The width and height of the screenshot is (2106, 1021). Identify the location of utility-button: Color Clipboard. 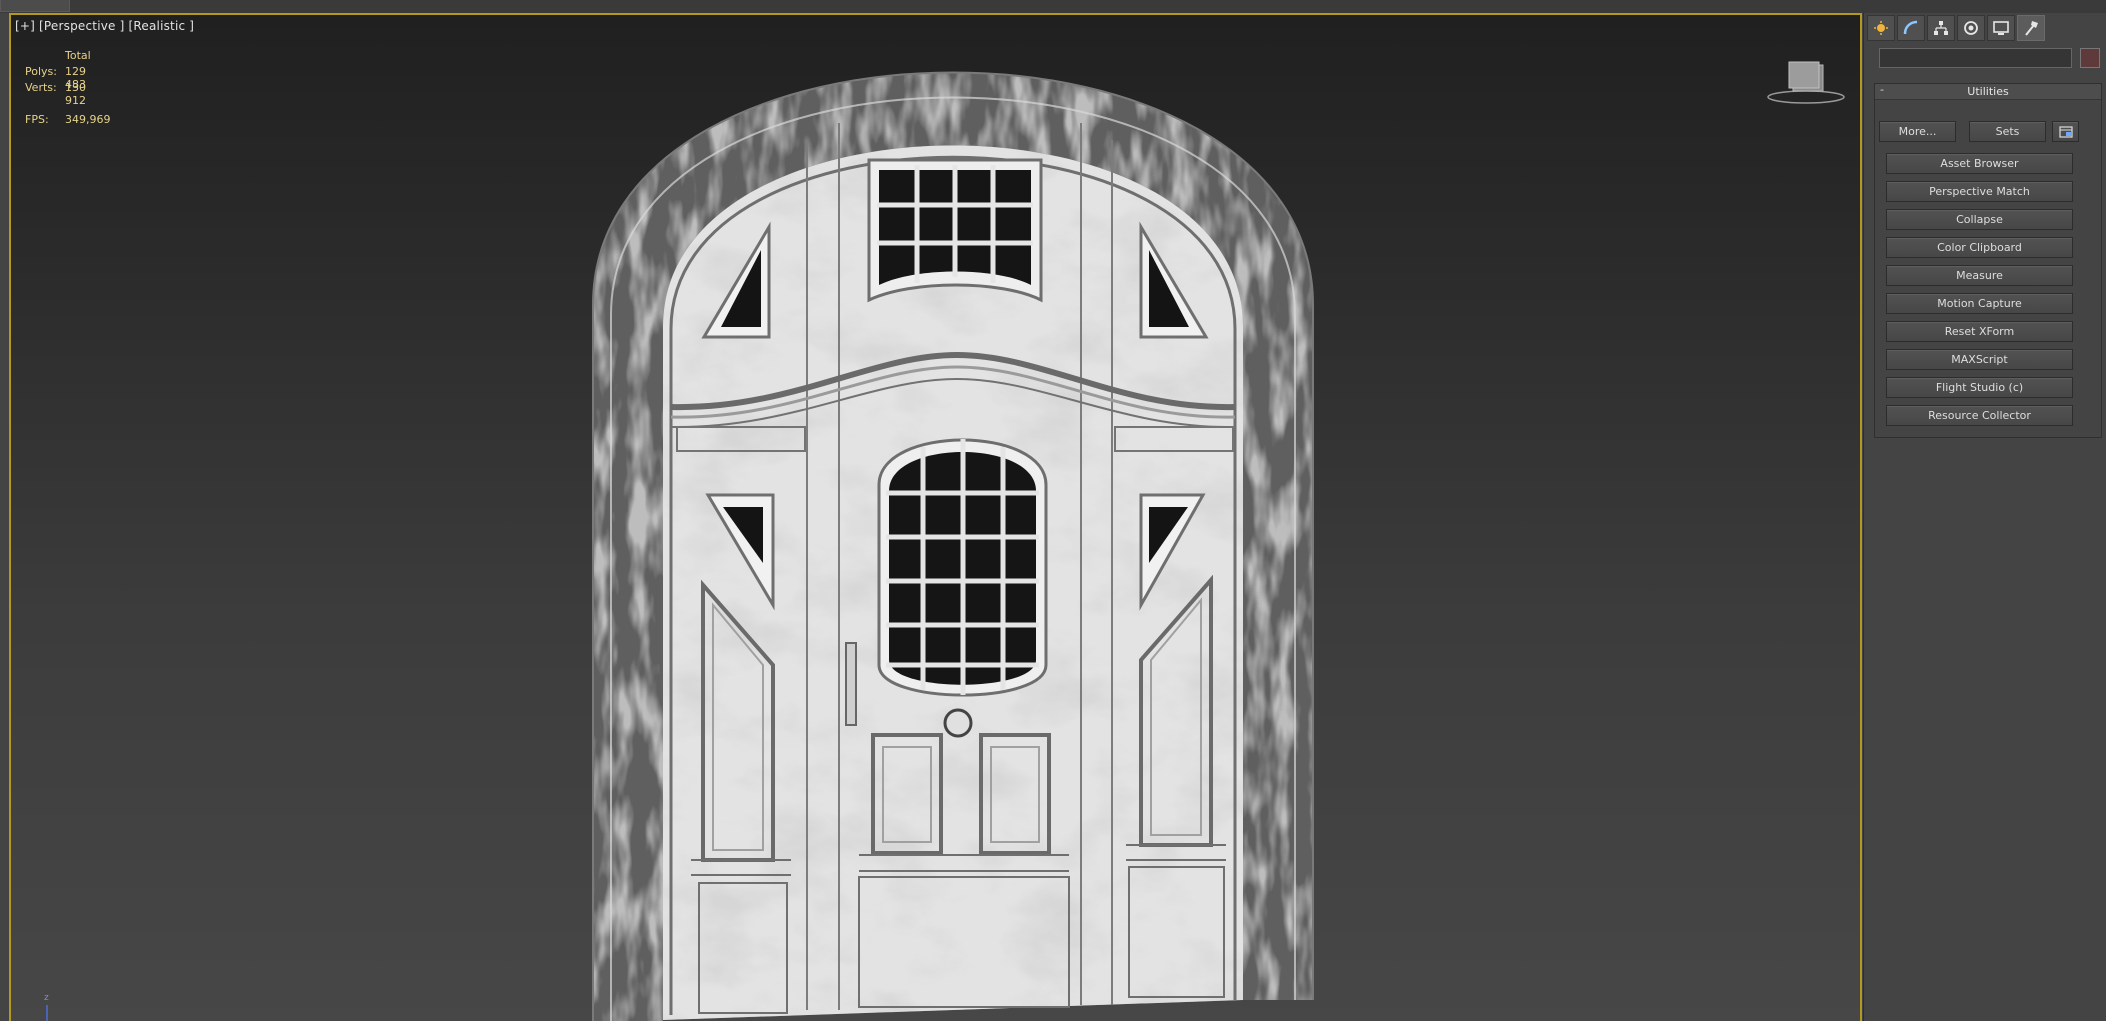
(1979, 247).